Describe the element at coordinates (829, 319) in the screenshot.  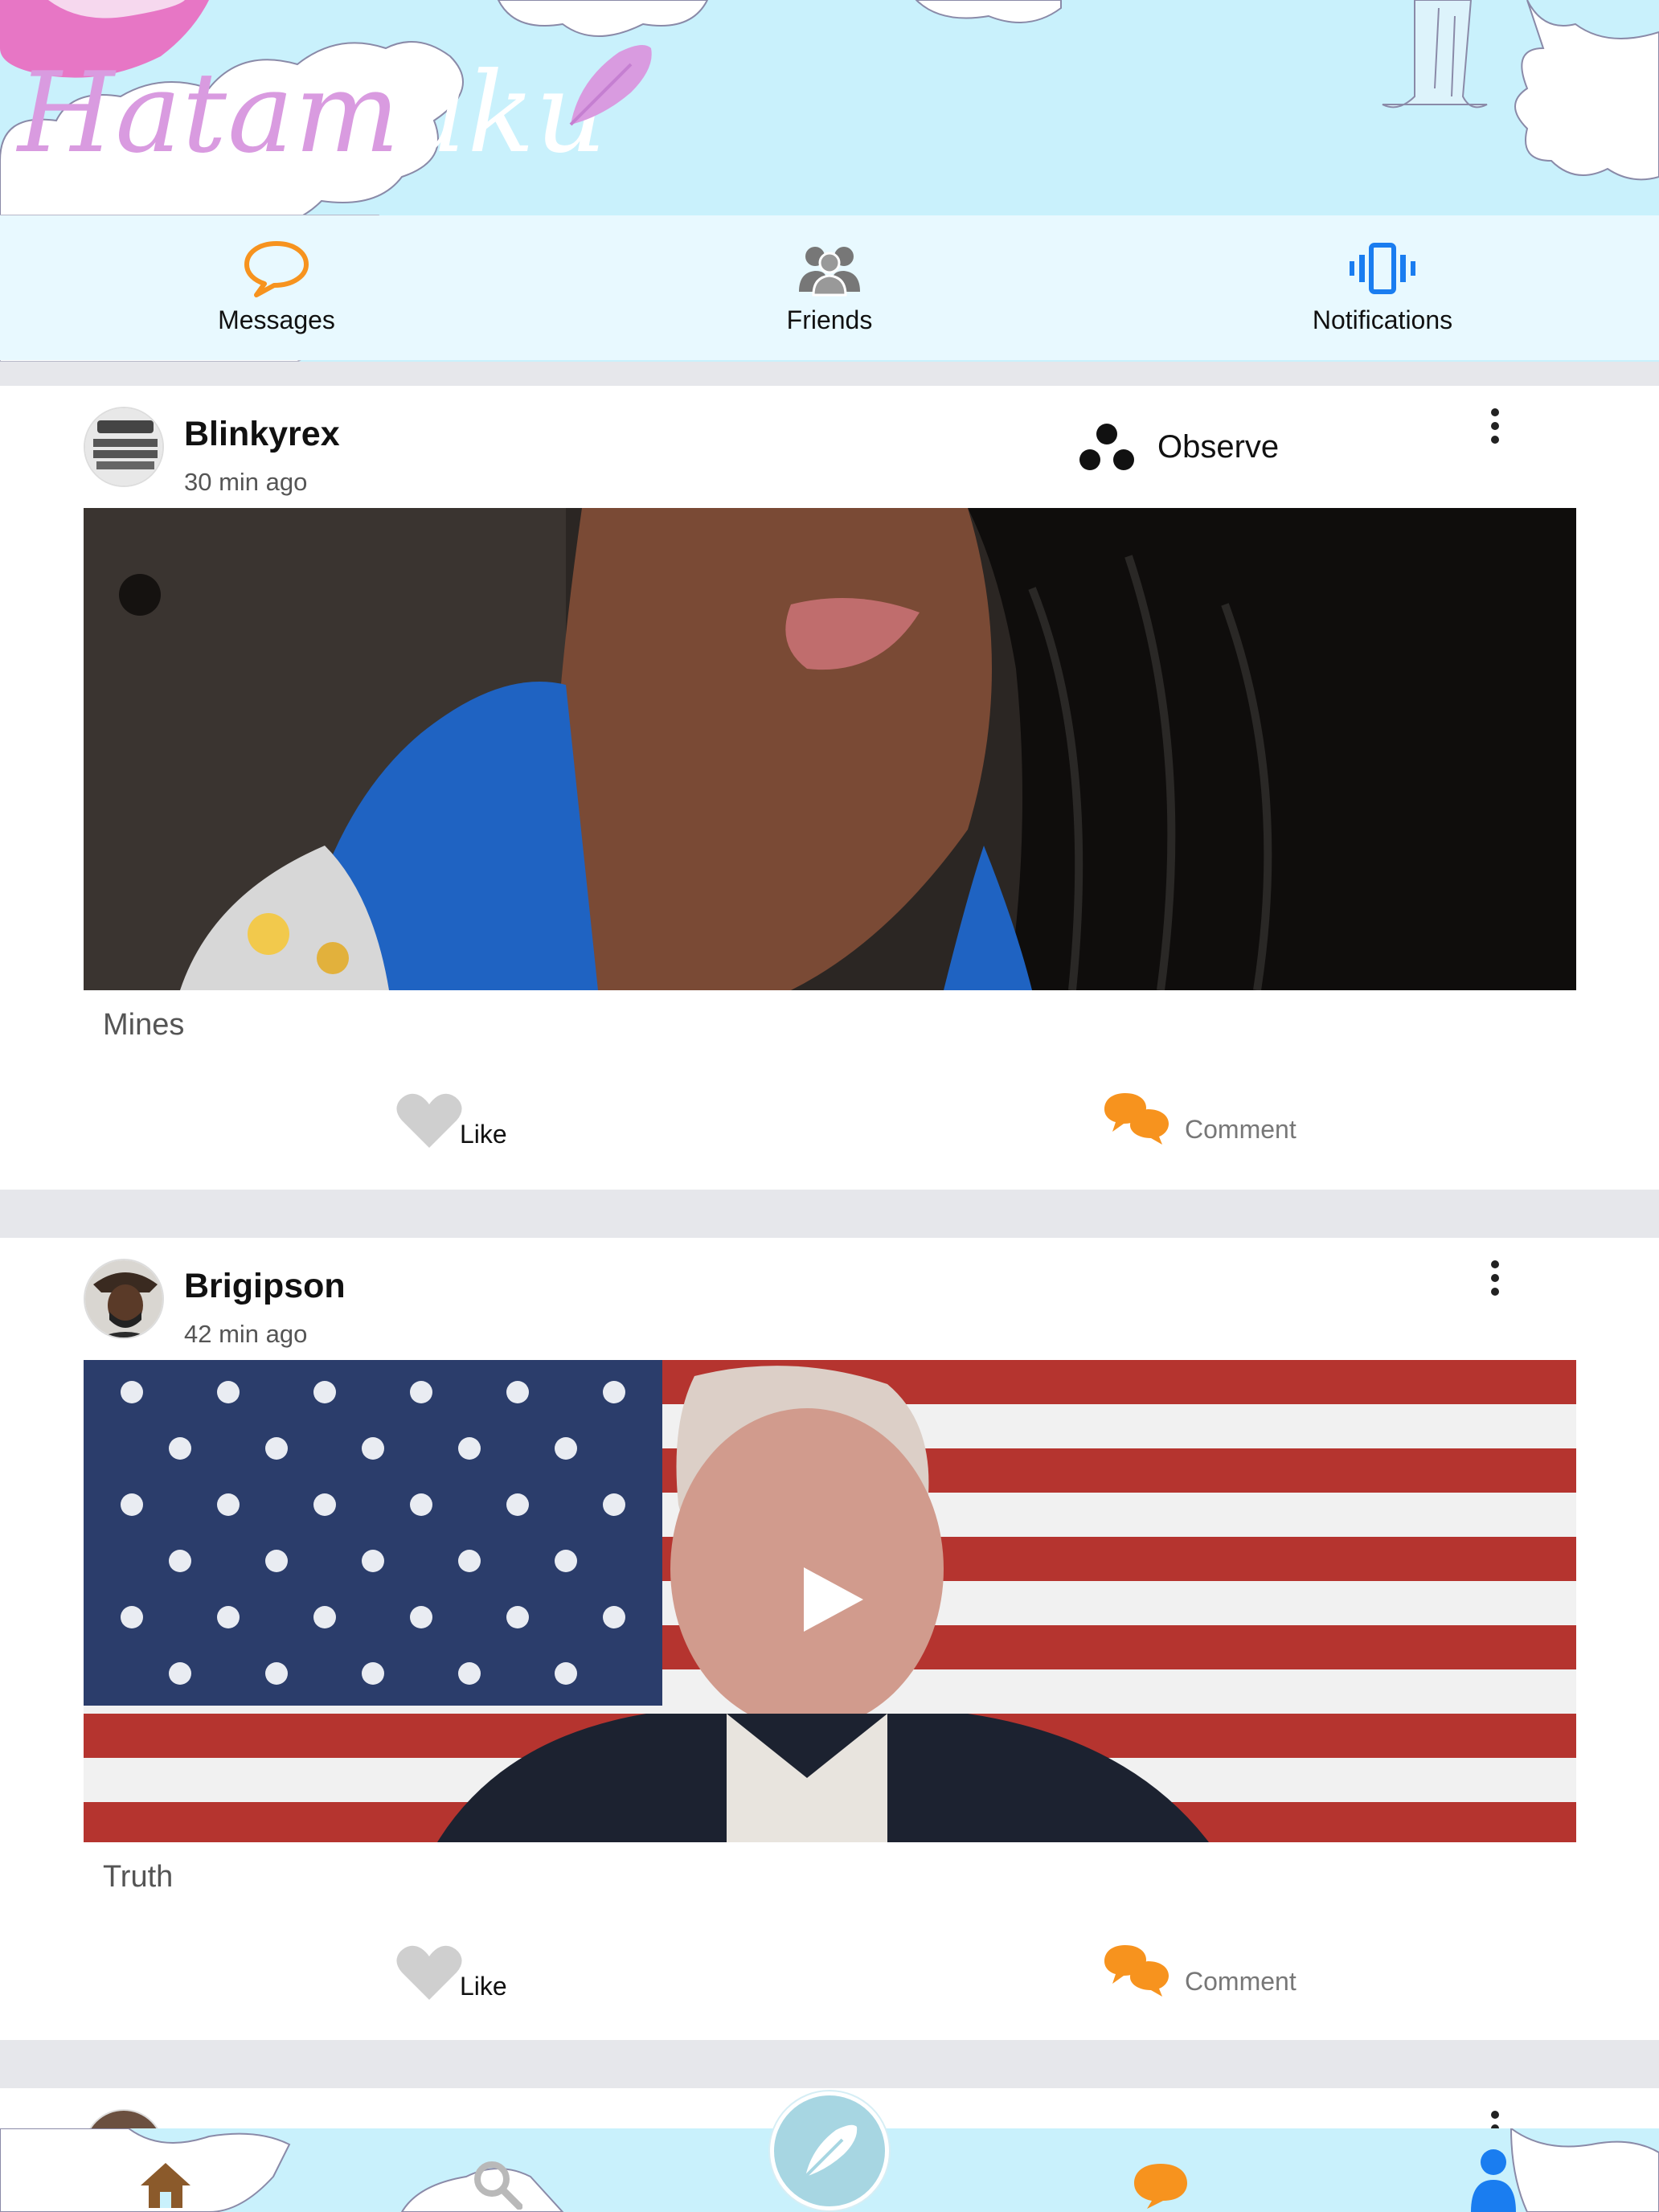
I see `tab-friends-label: Friends` at that location.